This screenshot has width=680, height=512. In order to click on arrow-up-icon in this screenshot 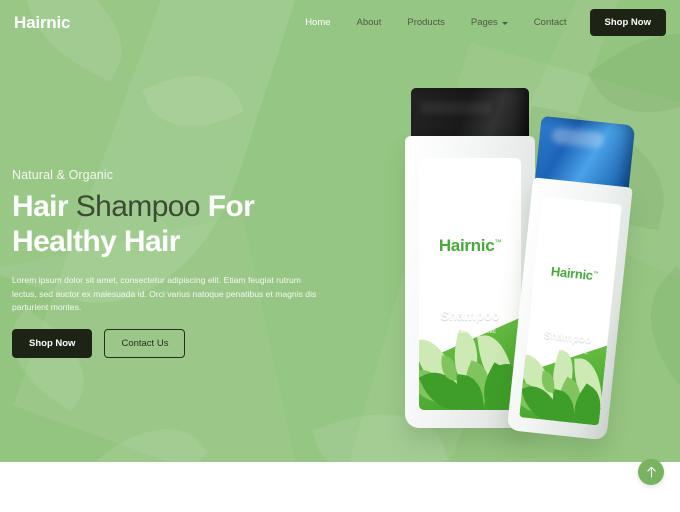, I will do `click(651, 472)`.